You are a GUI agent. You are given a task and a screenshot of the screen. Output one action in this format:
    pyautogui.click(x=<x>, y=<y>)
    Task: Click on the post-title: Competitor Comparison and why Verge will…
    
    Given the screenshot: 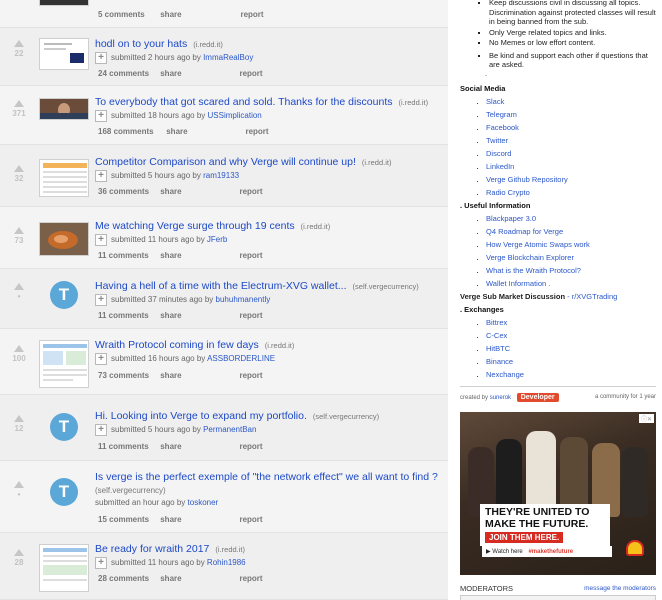 What is the action you would take?
    pyautogui.click(x=225, y=162)
    